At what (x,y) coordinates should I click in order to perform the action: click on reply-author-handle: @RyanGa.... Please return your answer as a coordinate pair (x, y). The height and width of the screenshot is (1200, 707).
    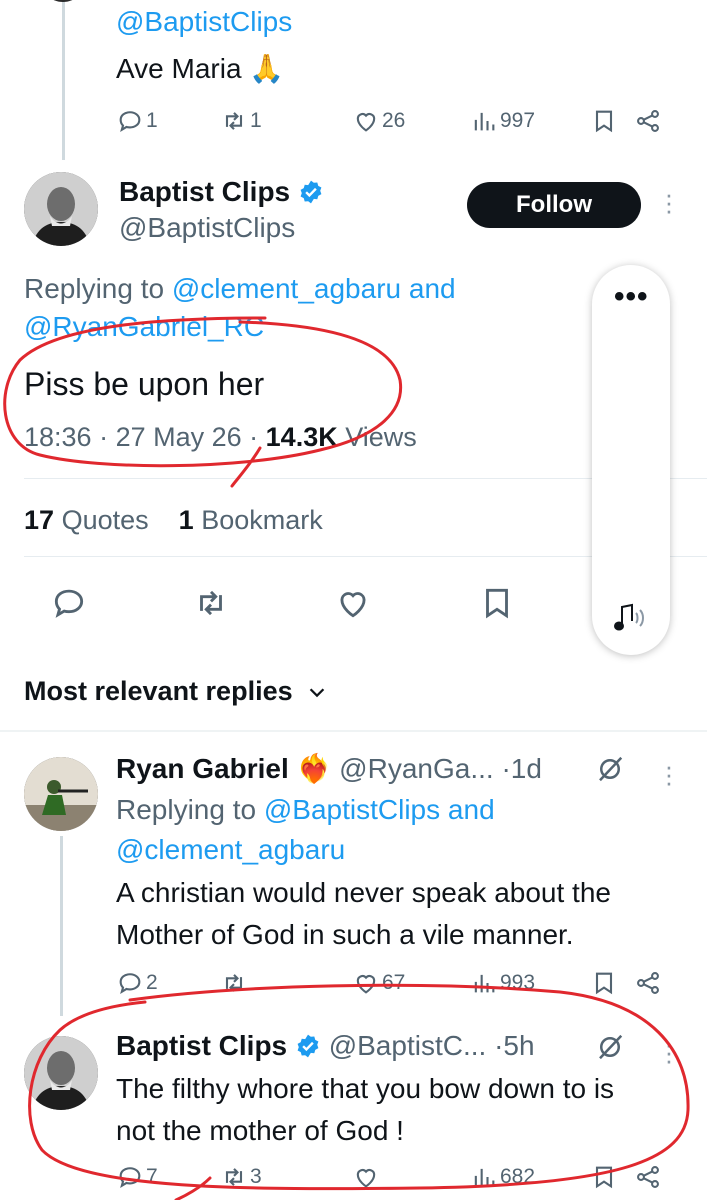
    Looking at the image, I should click on (416, 768).